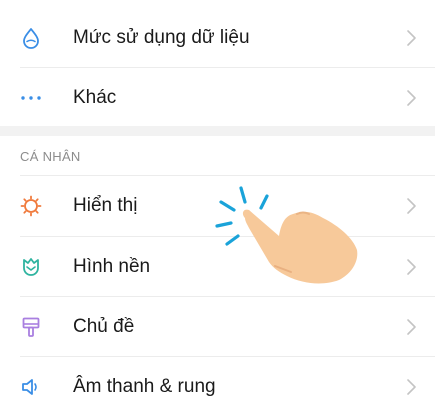 Image resolution: width=435 pixels, height=417 pixels. I want to click on section-header: CÁ NHÂN, so click(50, 156).